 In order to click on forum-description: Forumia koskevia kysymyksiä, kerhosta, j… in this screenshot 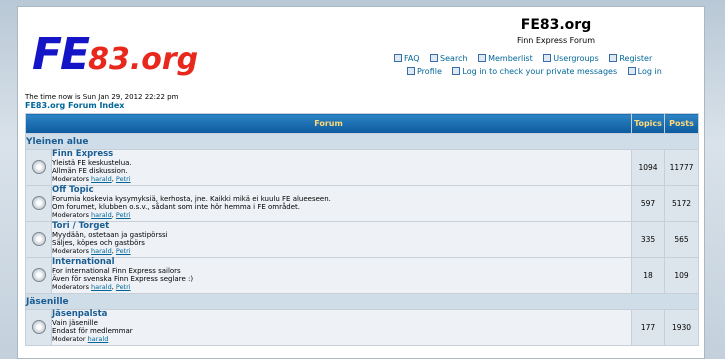, I will do `click(191, 199)`.